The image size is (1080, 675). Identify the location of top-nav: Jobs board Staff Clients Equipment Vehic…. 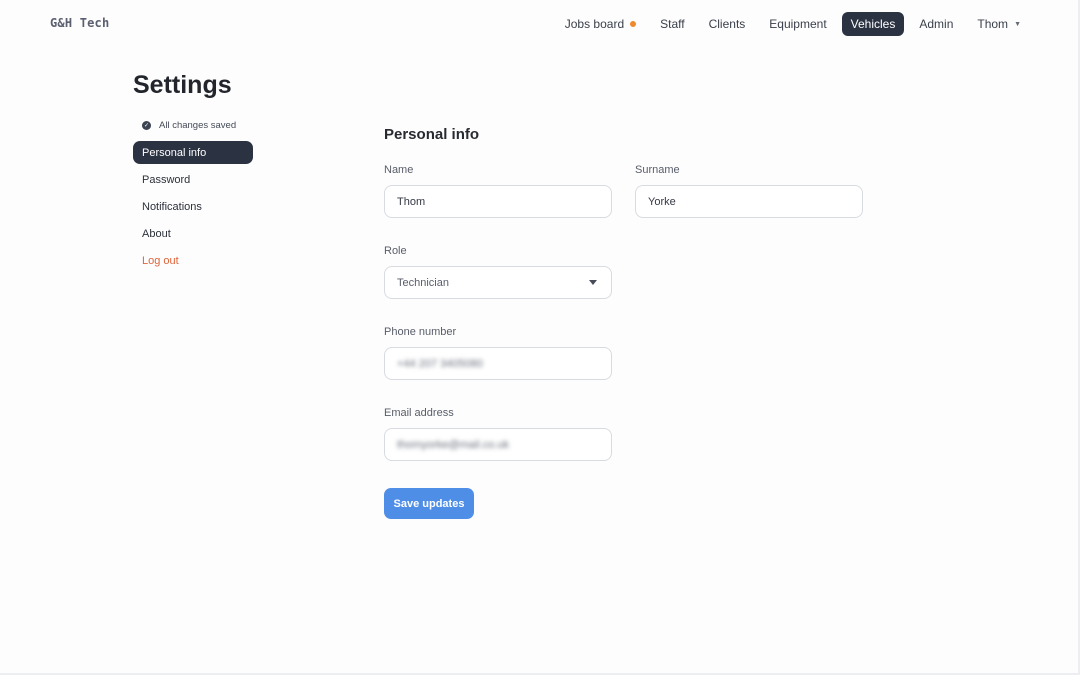
(793, 24).